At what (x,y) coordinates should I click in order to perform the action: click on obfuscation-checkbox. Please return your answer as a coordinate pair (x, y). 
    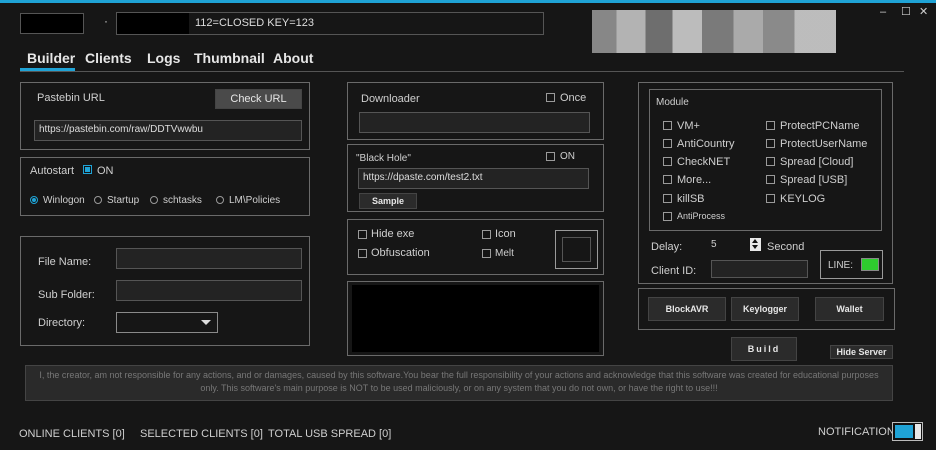
    Looking at the image, I should click on (362, 253).